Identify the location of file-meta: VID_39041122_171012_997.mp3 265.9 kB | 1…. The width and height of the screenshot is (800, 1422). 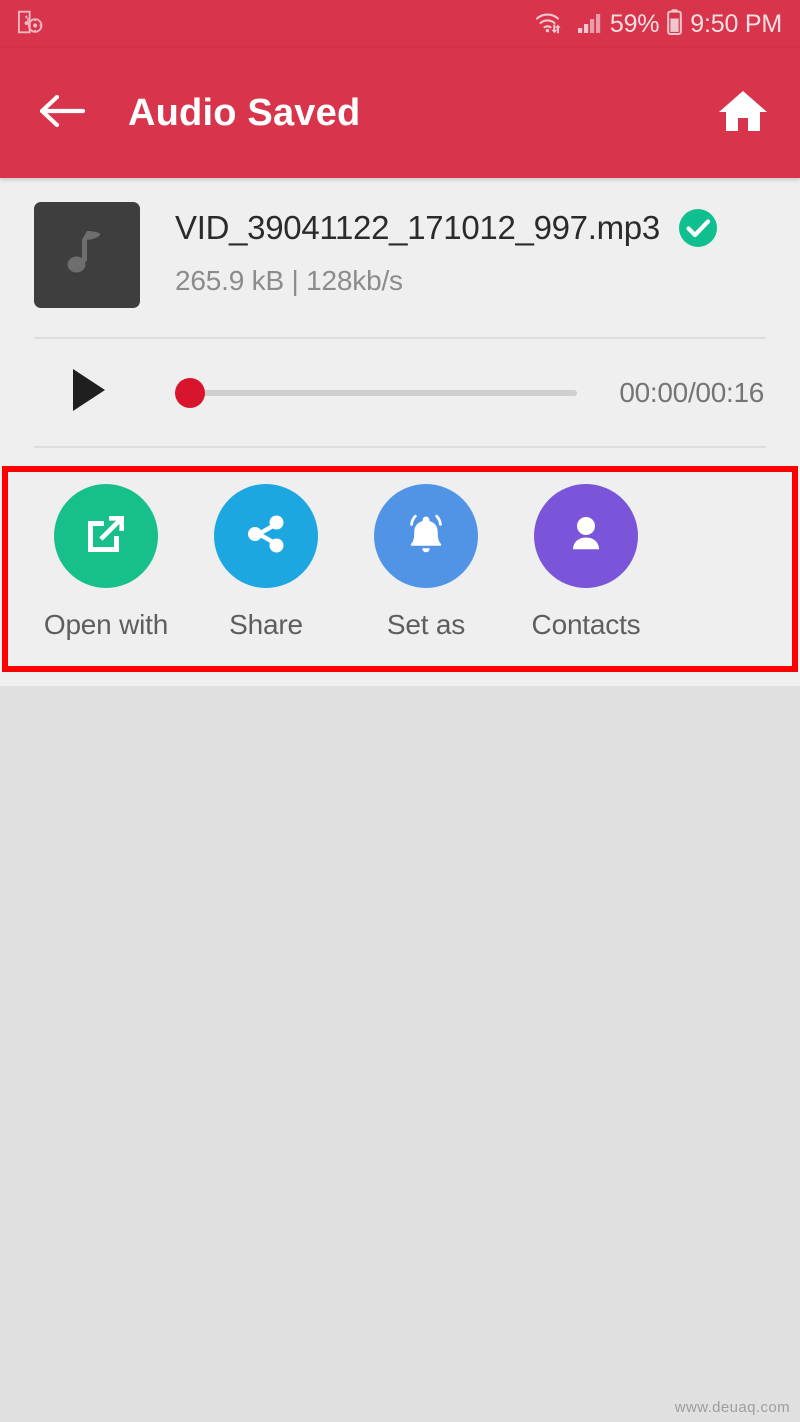
(456, 249).